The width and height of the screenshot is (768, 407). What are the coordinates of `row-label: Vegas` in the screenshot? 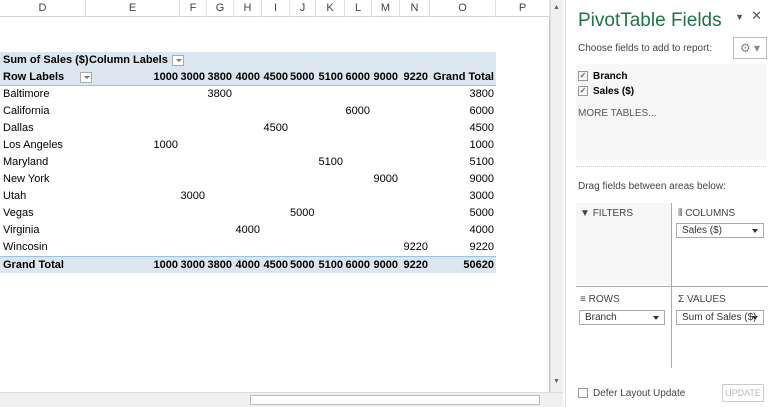 It's located at (18, 213).